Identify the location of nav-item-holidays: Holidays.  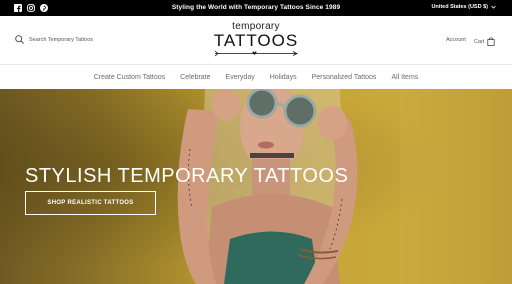
(283, 77).